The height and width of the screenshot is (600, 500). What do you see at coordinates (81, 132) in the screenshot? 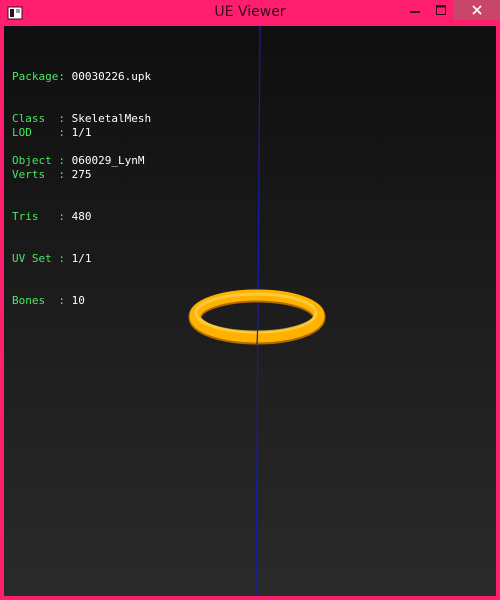
I see `info-value-lod: 1/1` at bounding box center [81, 132].